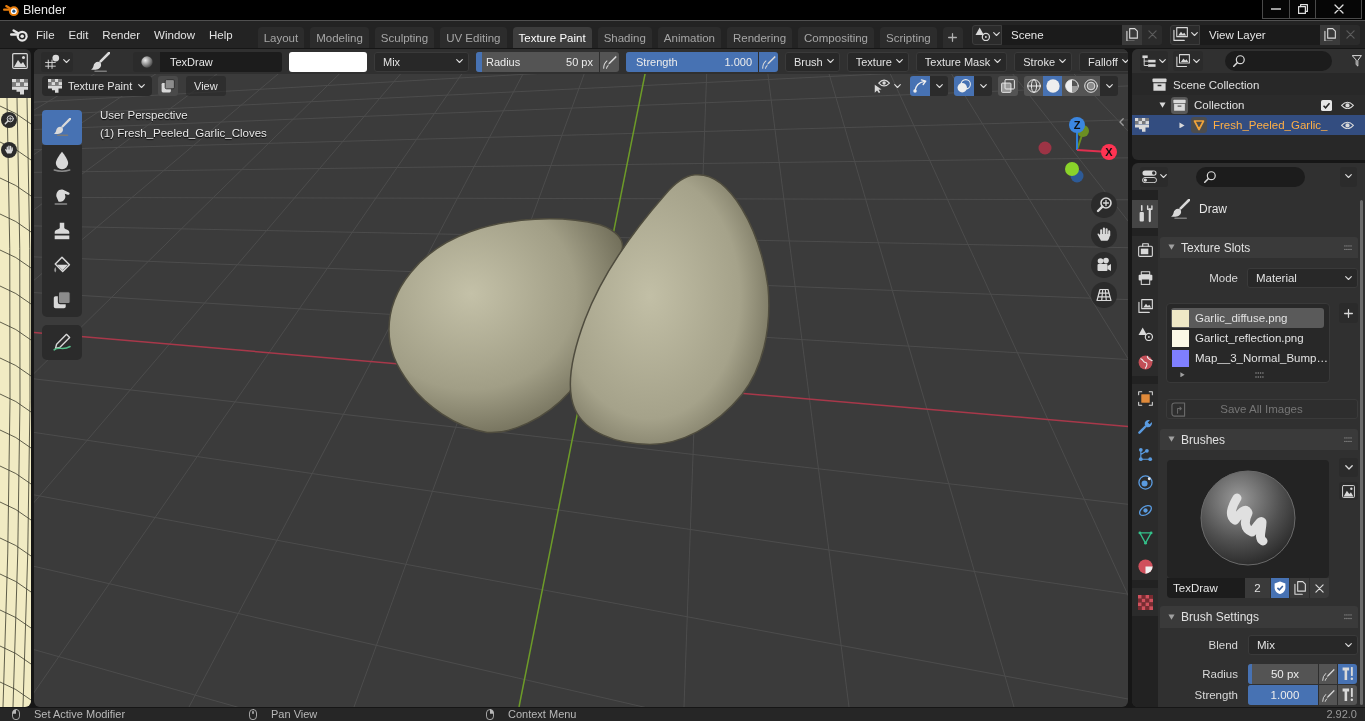 The image size is (1365, 721). Describe the element at coordinates (1276, 9) in the screenshot. I see `minimize-button` at that location.